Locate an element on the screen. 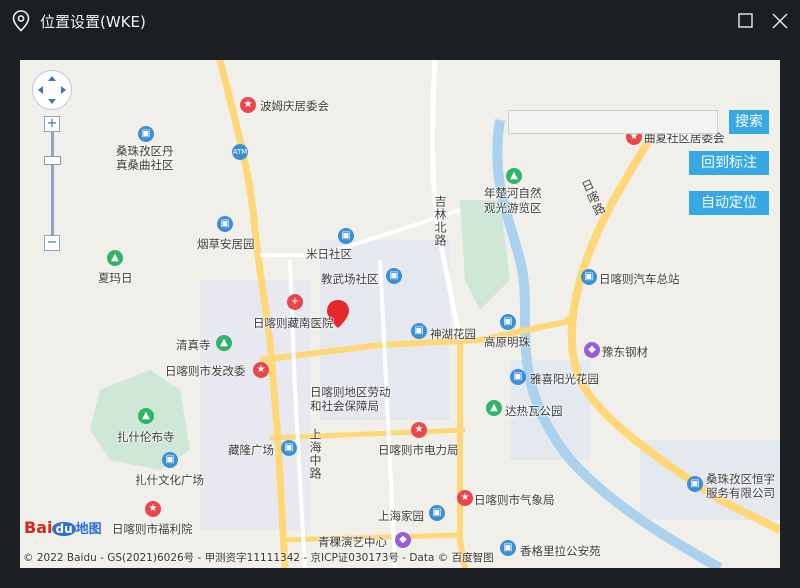 This screenshot has width=800, height=588. poi-label: 上海家园 is located at coordinates (401, 516).